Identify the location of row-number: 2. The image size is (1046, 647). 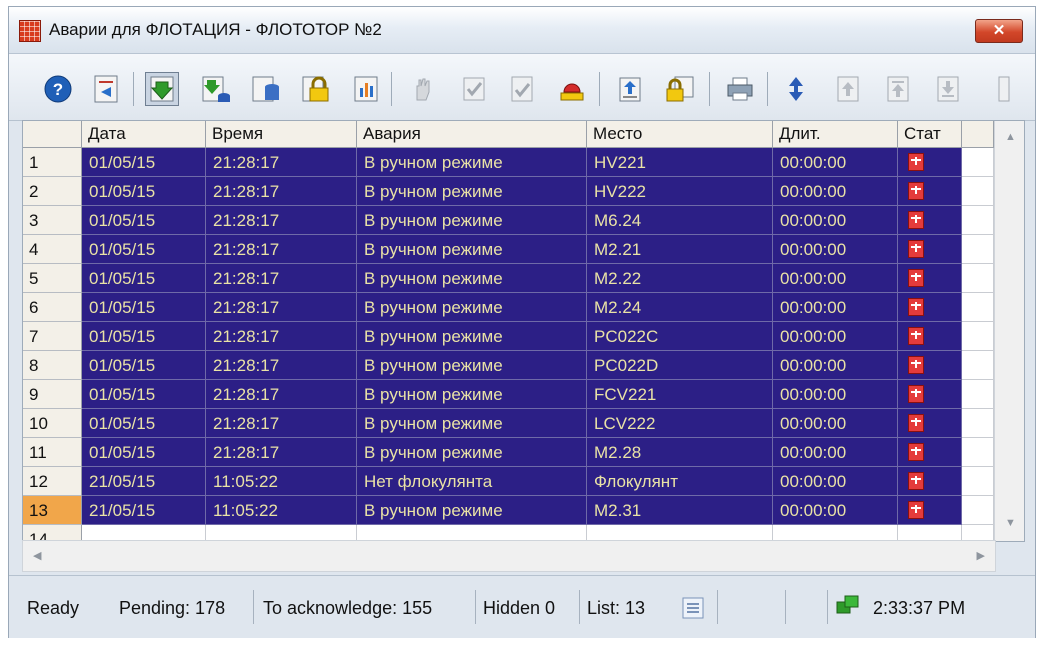
(52, 191).